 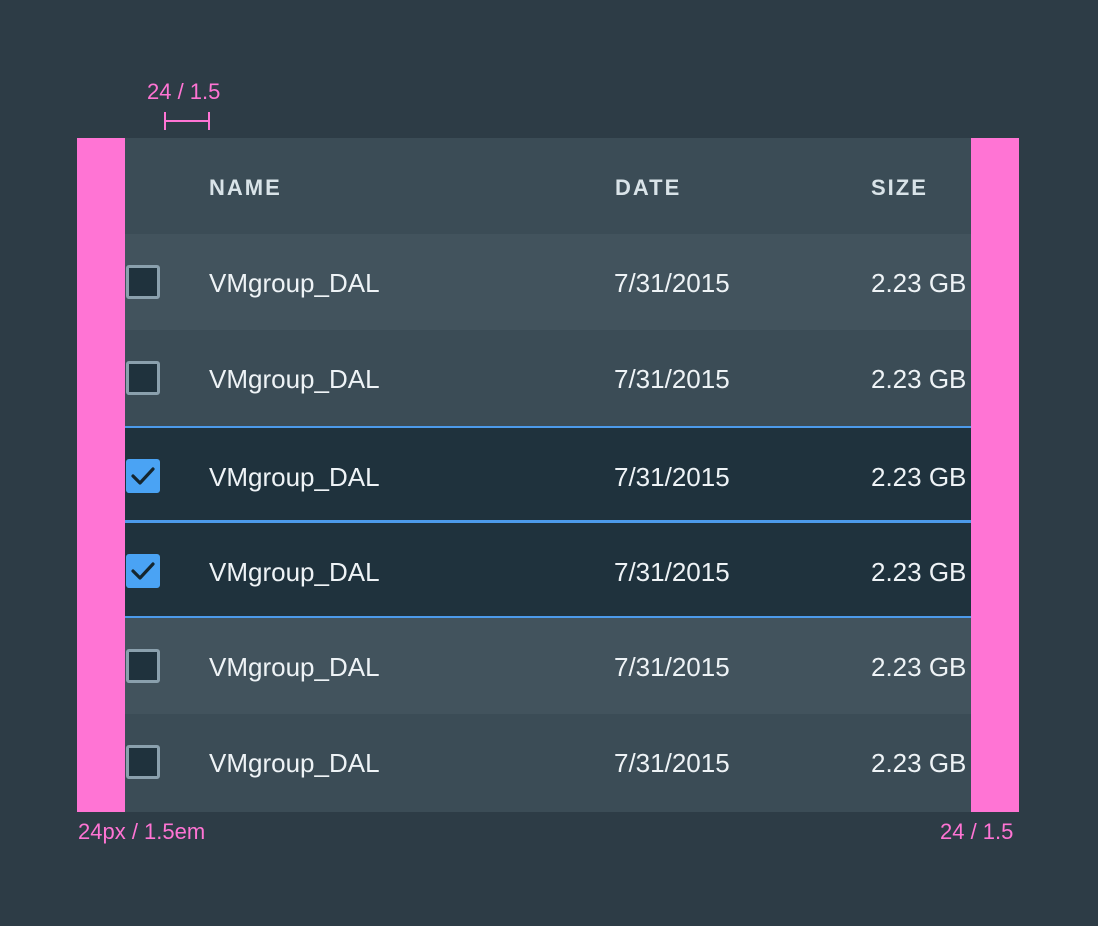 I want to click on right-padding-label: 24 / 1.5, so click(x=977, y=831).